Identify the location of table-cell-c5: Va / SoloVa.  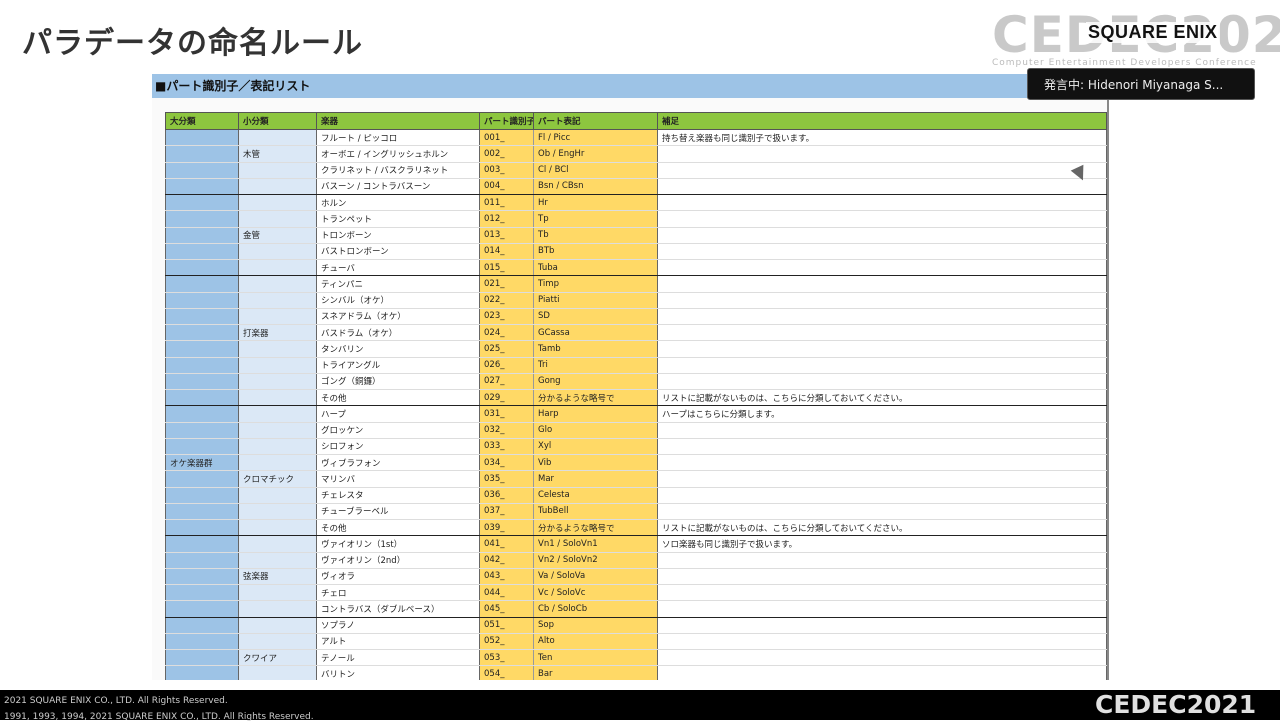
(595, 577).